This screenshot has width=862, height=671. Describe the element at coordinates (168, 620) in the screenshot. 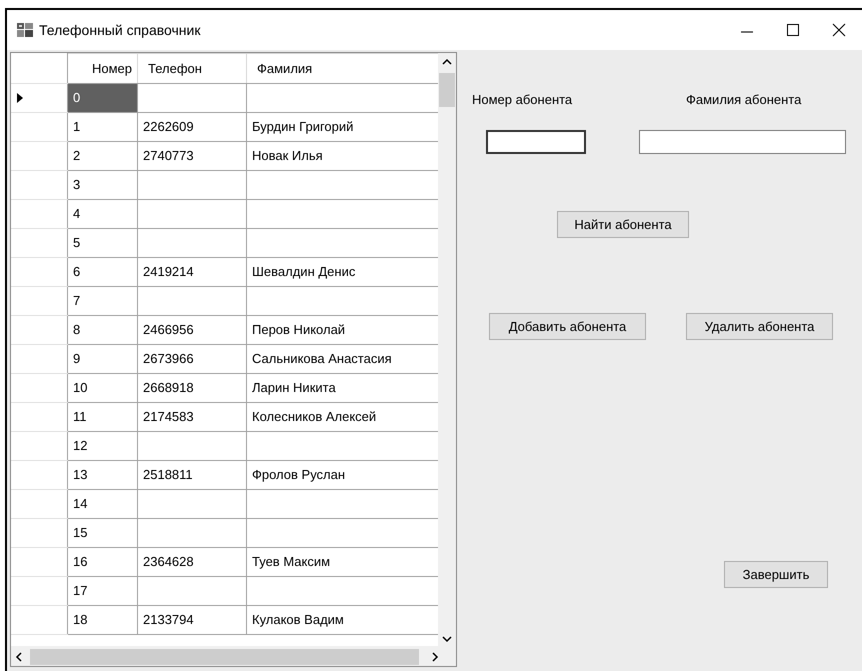

I see `table-cell: 2133794` at that location.